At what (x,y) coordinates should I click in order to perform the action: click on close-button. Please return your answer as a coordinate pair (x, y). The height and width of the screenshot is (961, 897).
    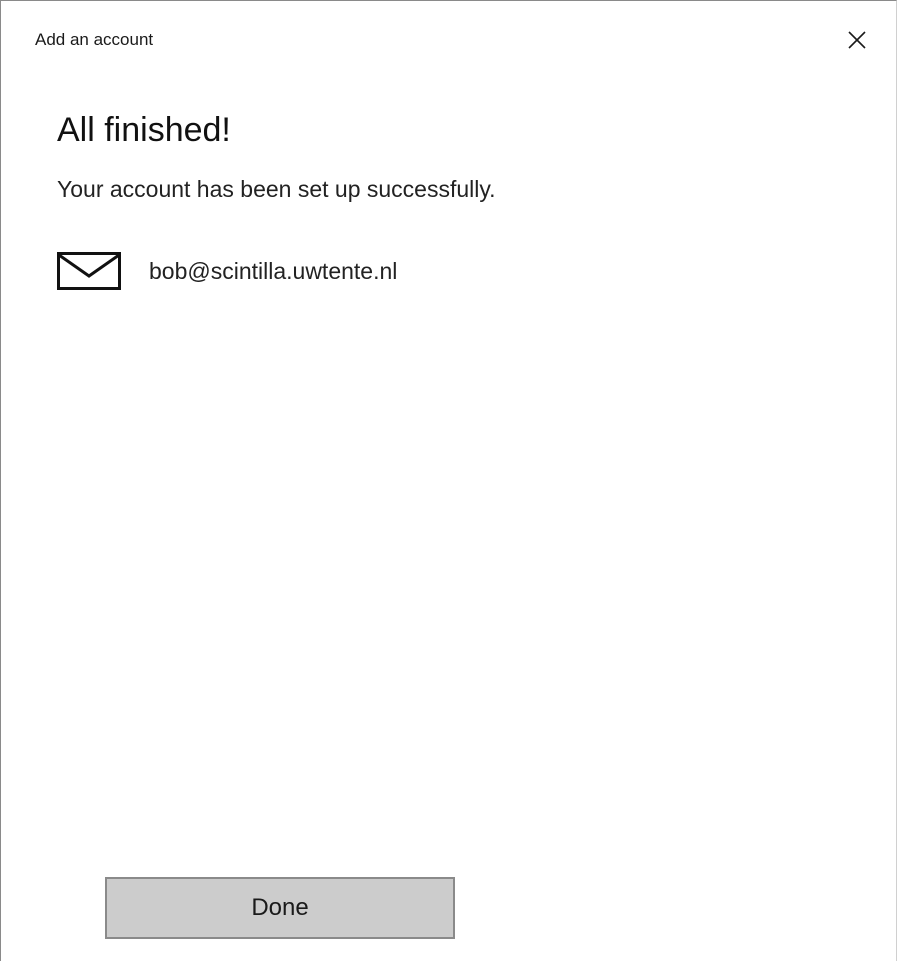
    Looking at the image, I should click on (857, 40).